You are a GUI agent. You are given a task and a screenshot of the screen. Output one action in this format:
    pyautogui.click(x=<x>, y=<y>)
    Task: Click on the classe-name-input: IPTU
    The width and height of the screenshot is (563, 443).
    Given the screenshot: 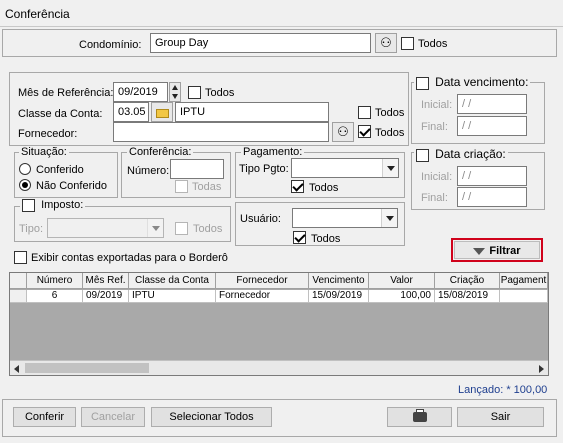 What is the action you would take?
    pyautogui.click(x=252, y=112)
    